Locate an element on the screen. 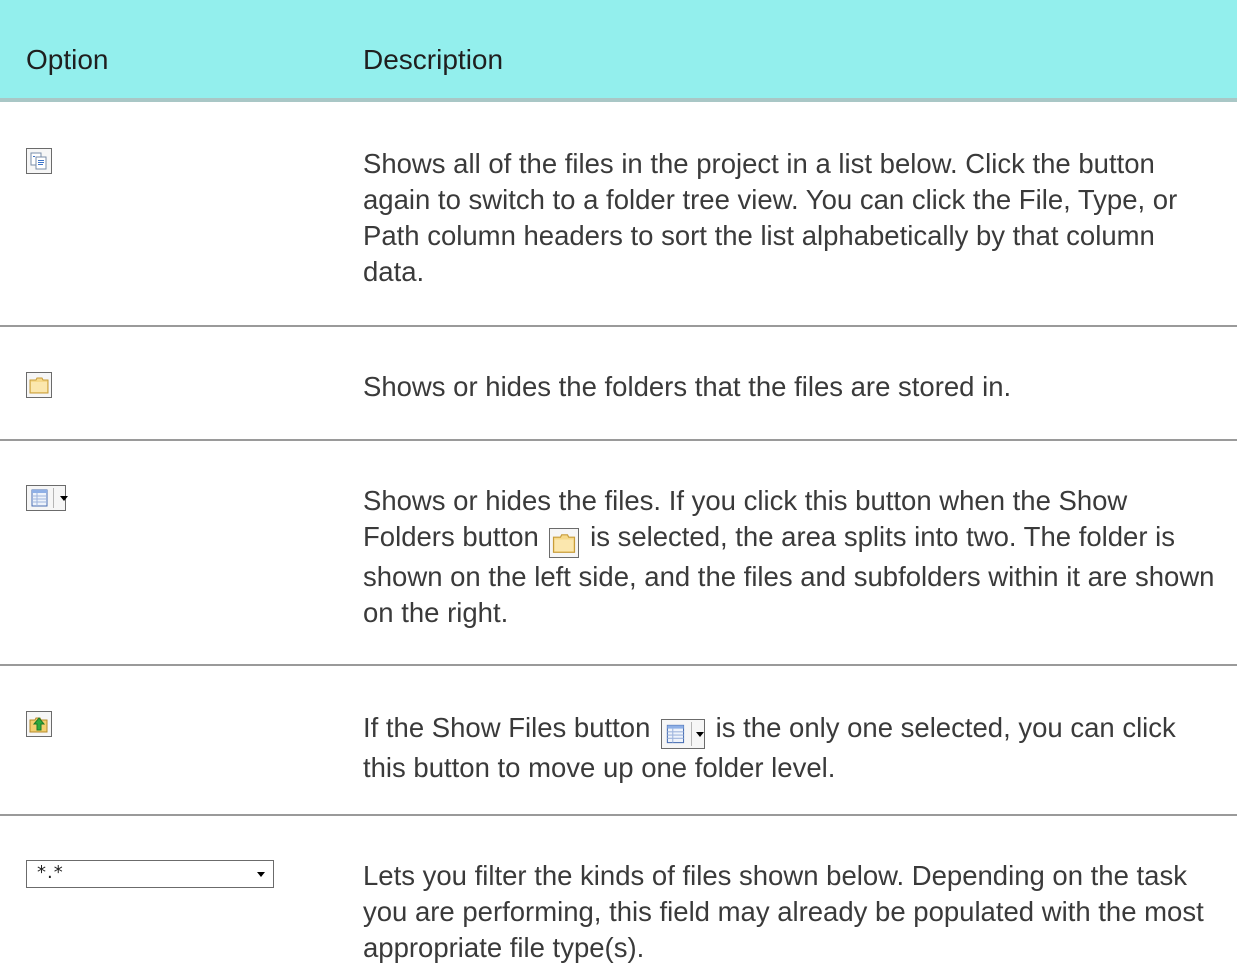 This screenshot has height=968, width=1237. show-files-icon is located at coordinates (47, 498).